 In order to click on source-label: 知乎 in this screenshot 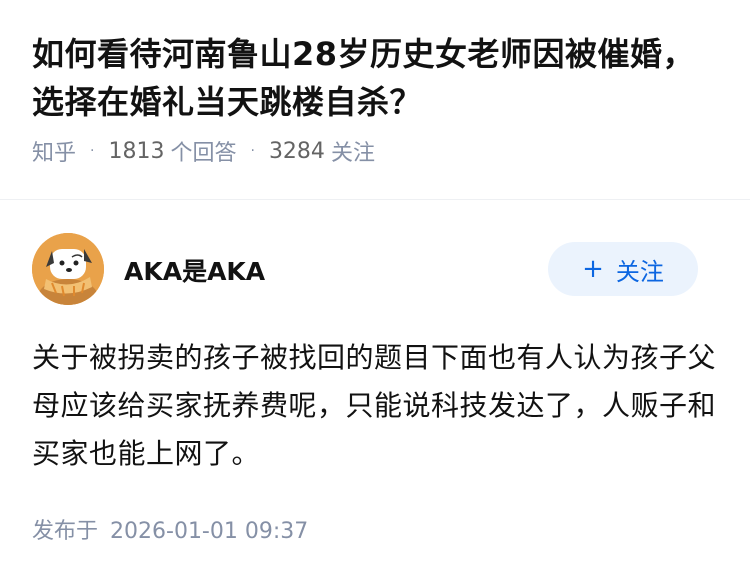, I will do `click(54, 153)`.